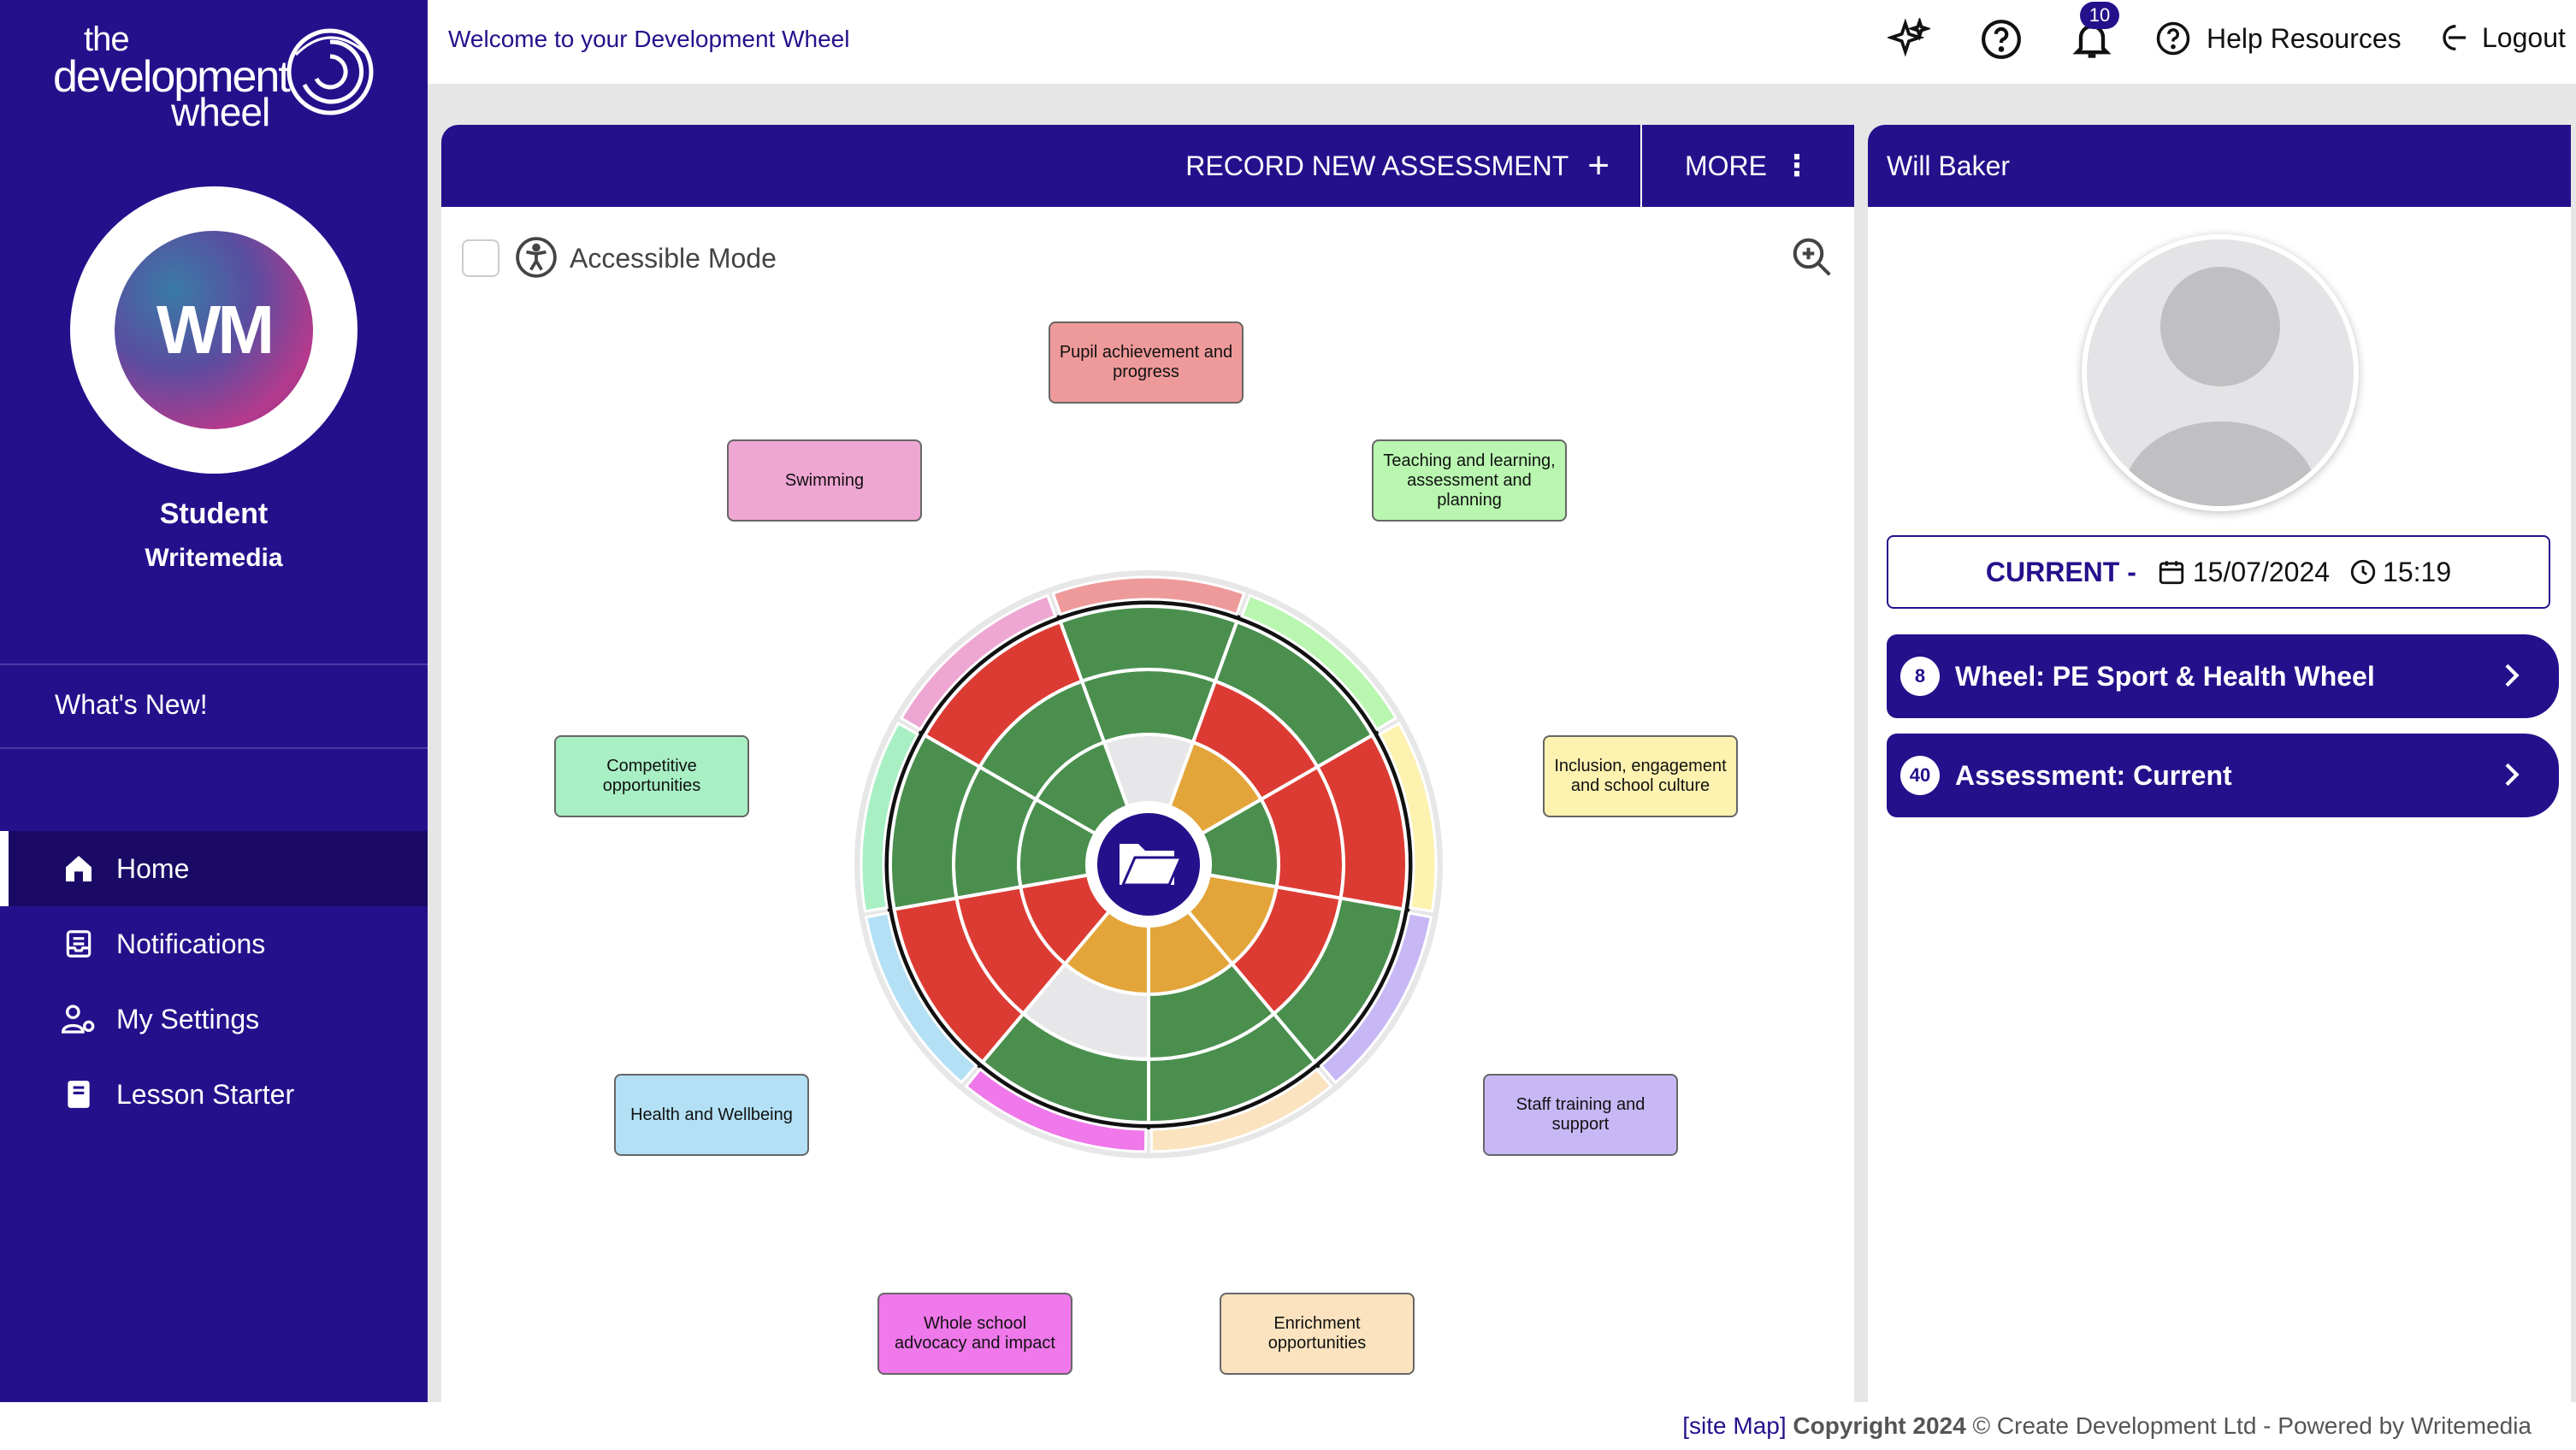 The height and width of the screenshot is (1450, 2576). I want to click on logout-icon, so click(2454, 38).